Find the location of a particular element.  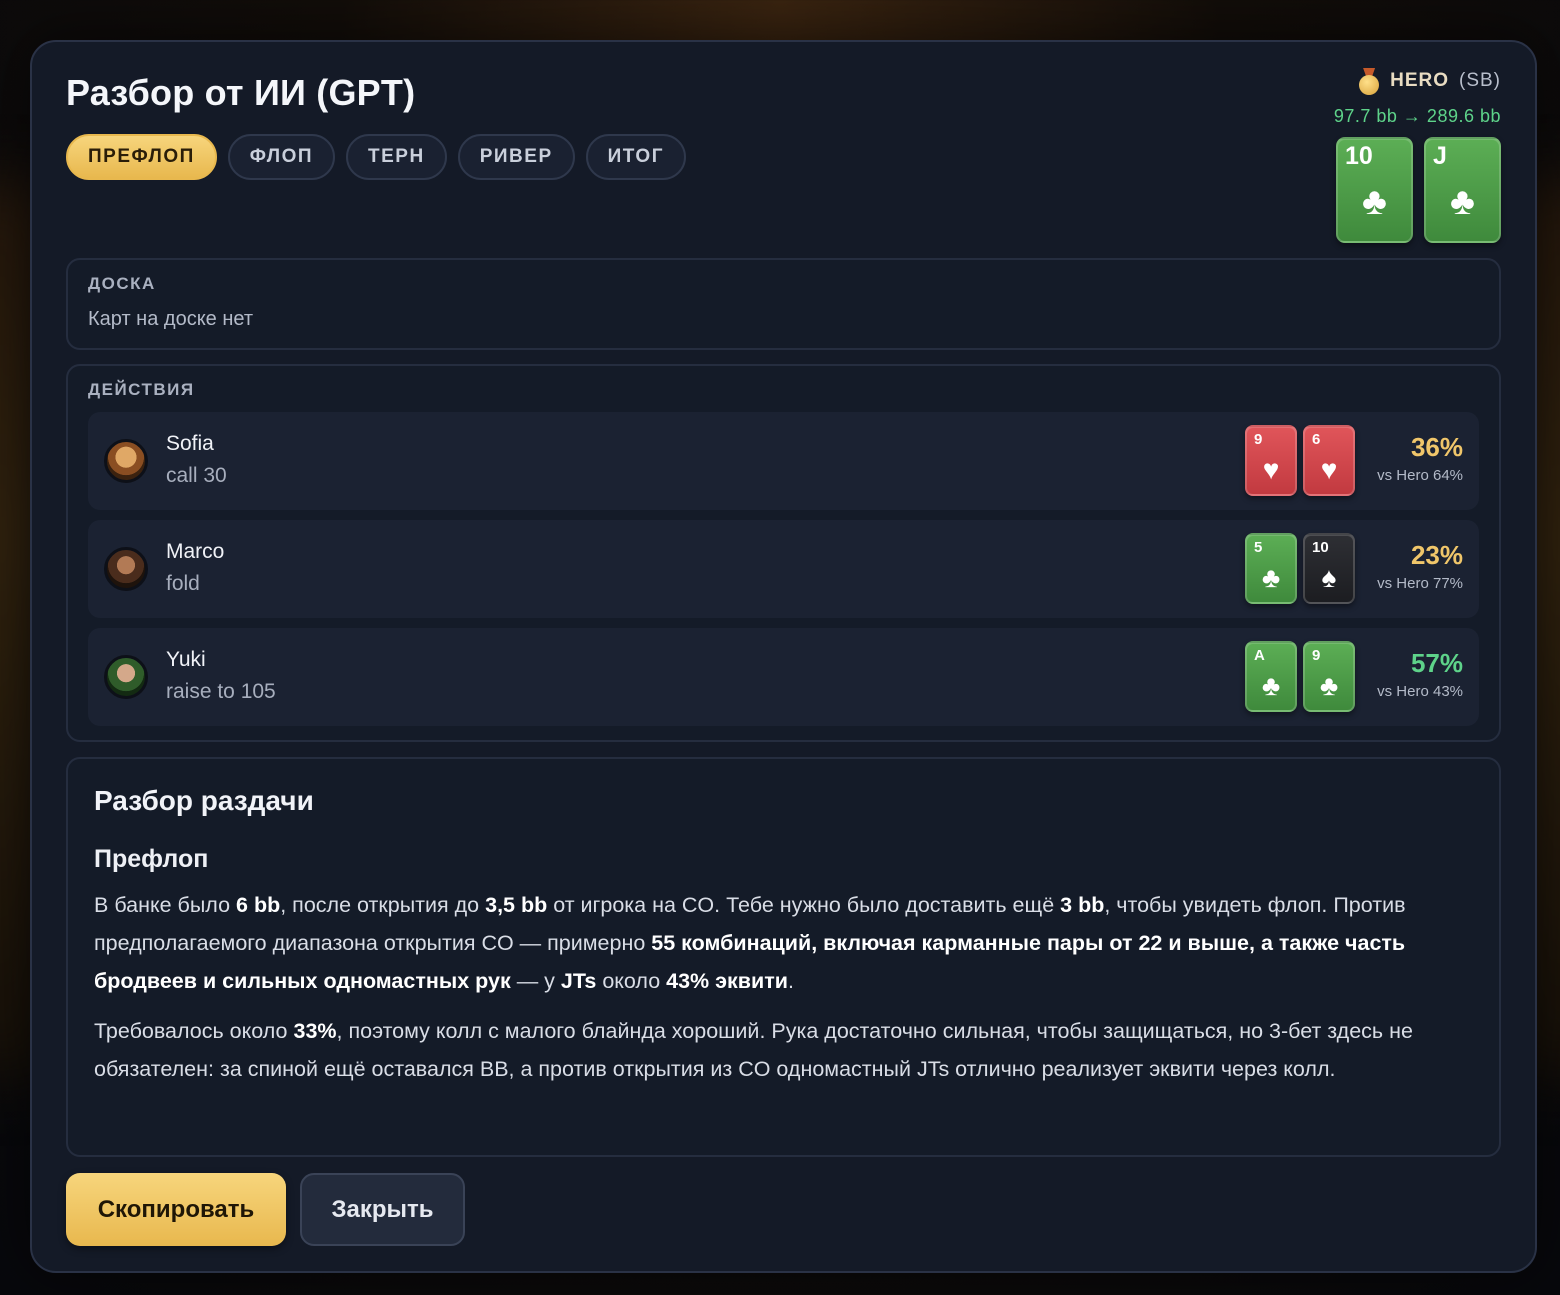

player-name: Sofia is located at coordinates (190, 443).